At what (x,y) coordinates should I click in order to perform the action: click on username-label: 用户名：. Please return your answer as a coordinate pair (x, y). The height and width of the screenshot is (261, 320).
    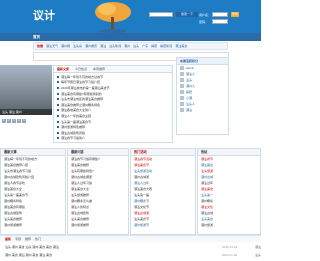
    Looking at the image, I should click on (205, 15).